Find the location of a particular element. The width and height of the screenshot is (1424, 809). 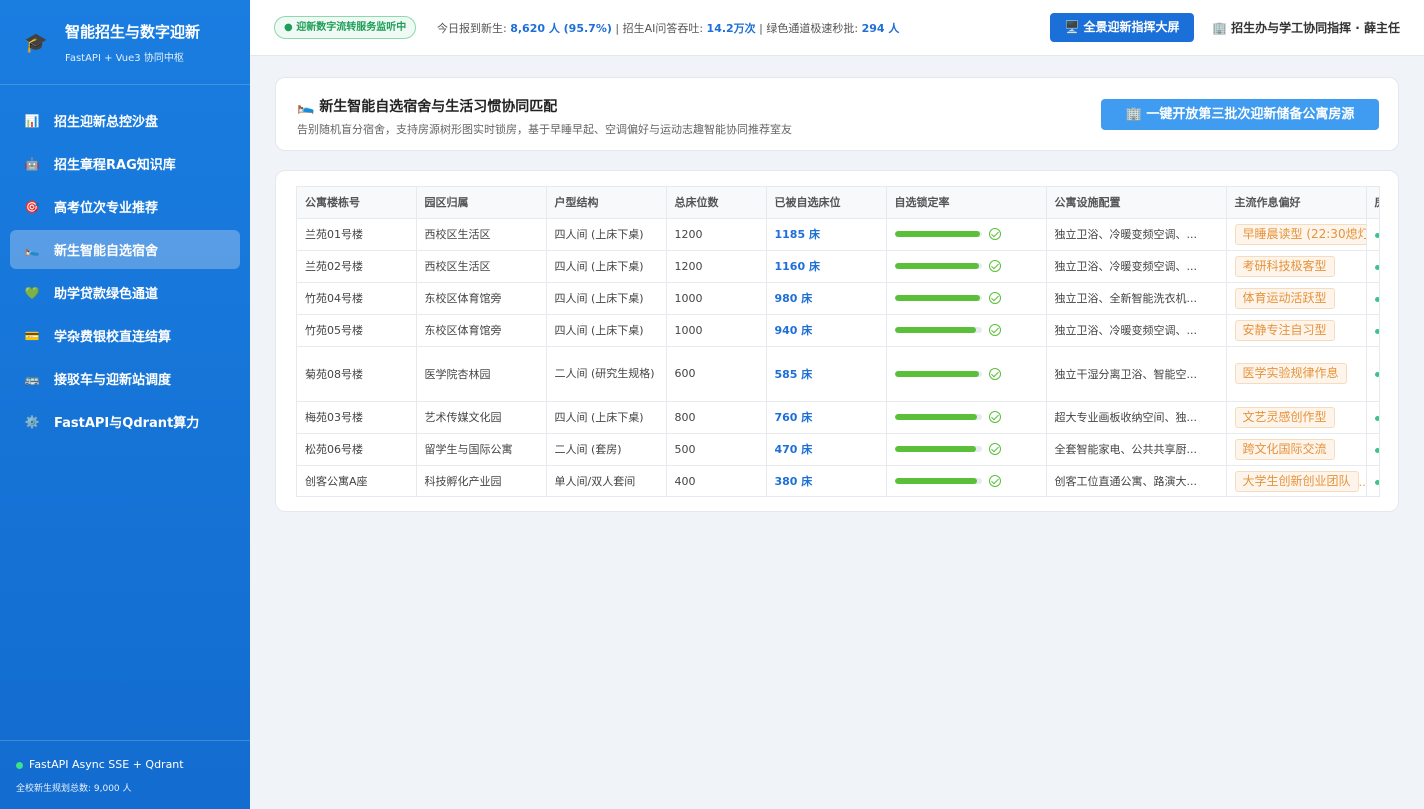

column-header: 主流作息偏好 is located at coordinates (1296, 203).